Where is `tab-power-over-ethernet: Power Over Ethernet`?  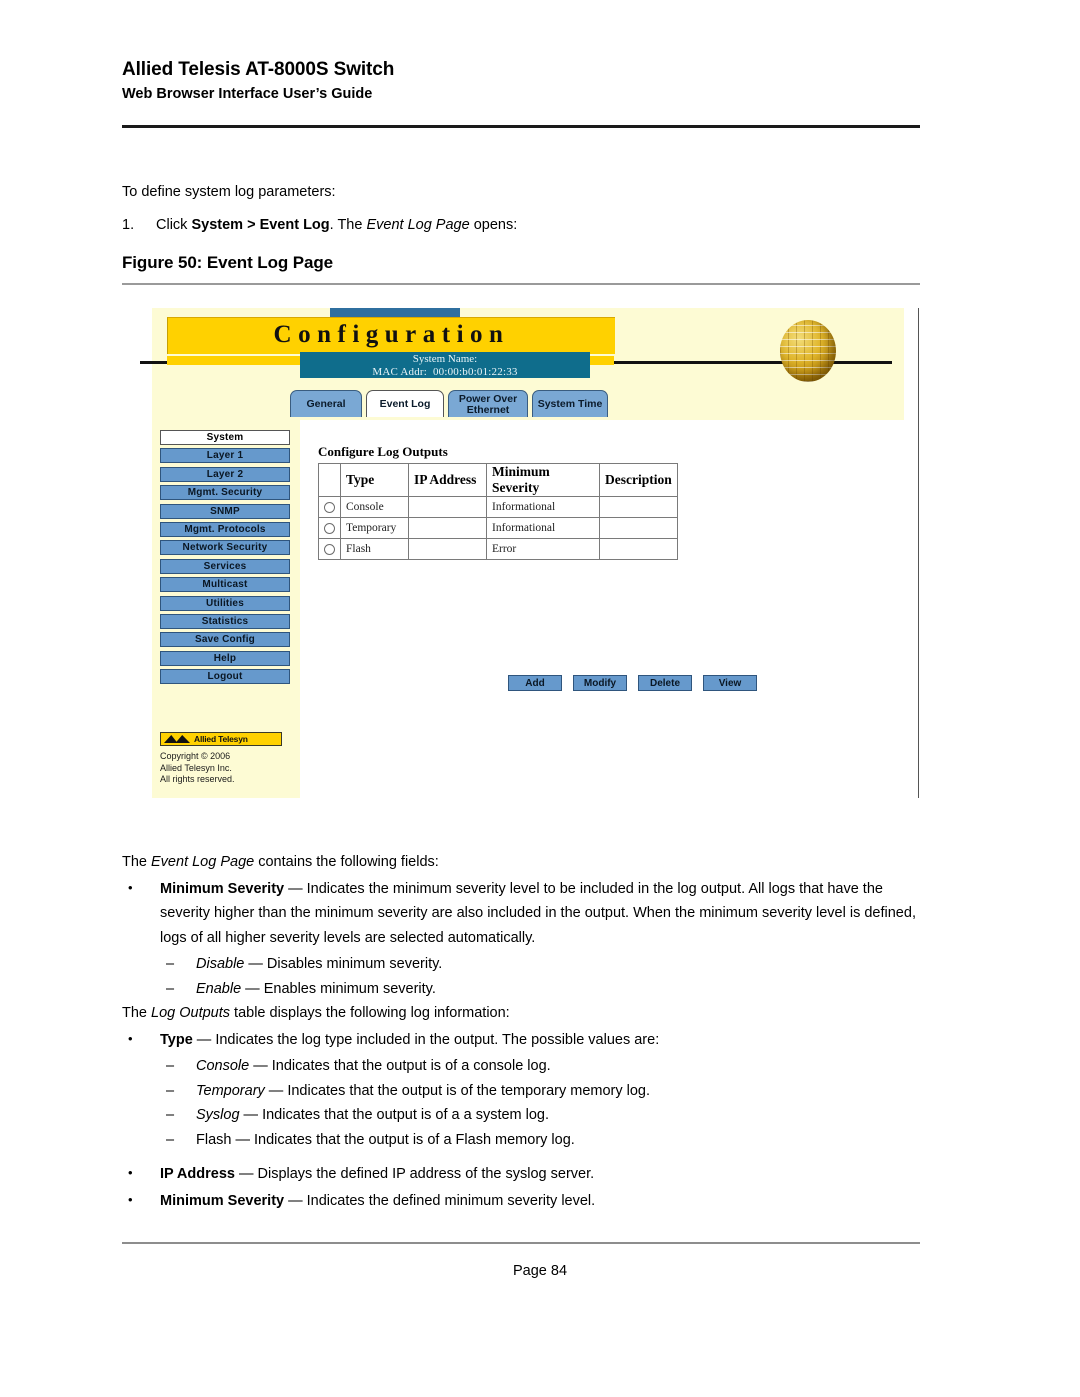
tab-power-over-ethernet: Power Over Ethernet is located at coordinates (488, 404).